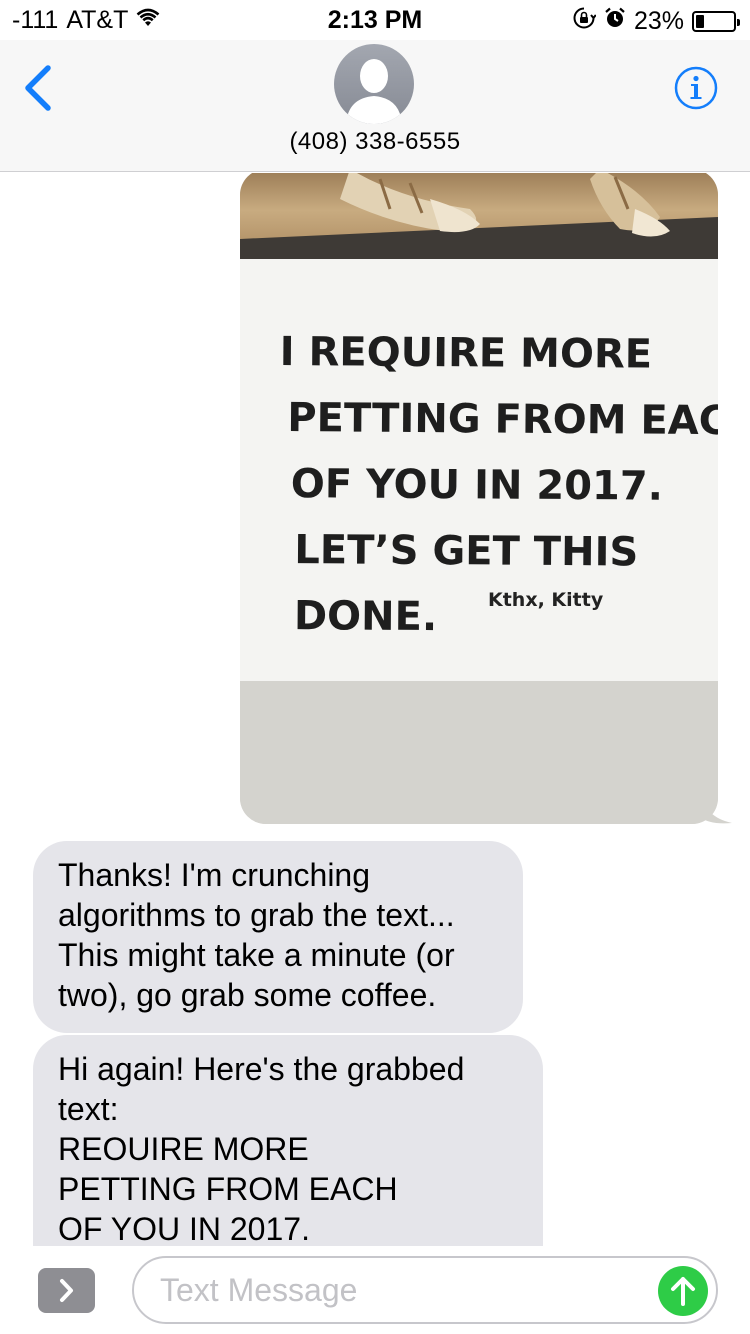  What do you see at coordinates (261, 1069) in the screenshot?
I see `message-line: Hi again! Here's the grabbed` at bounding box center [261, 1069].